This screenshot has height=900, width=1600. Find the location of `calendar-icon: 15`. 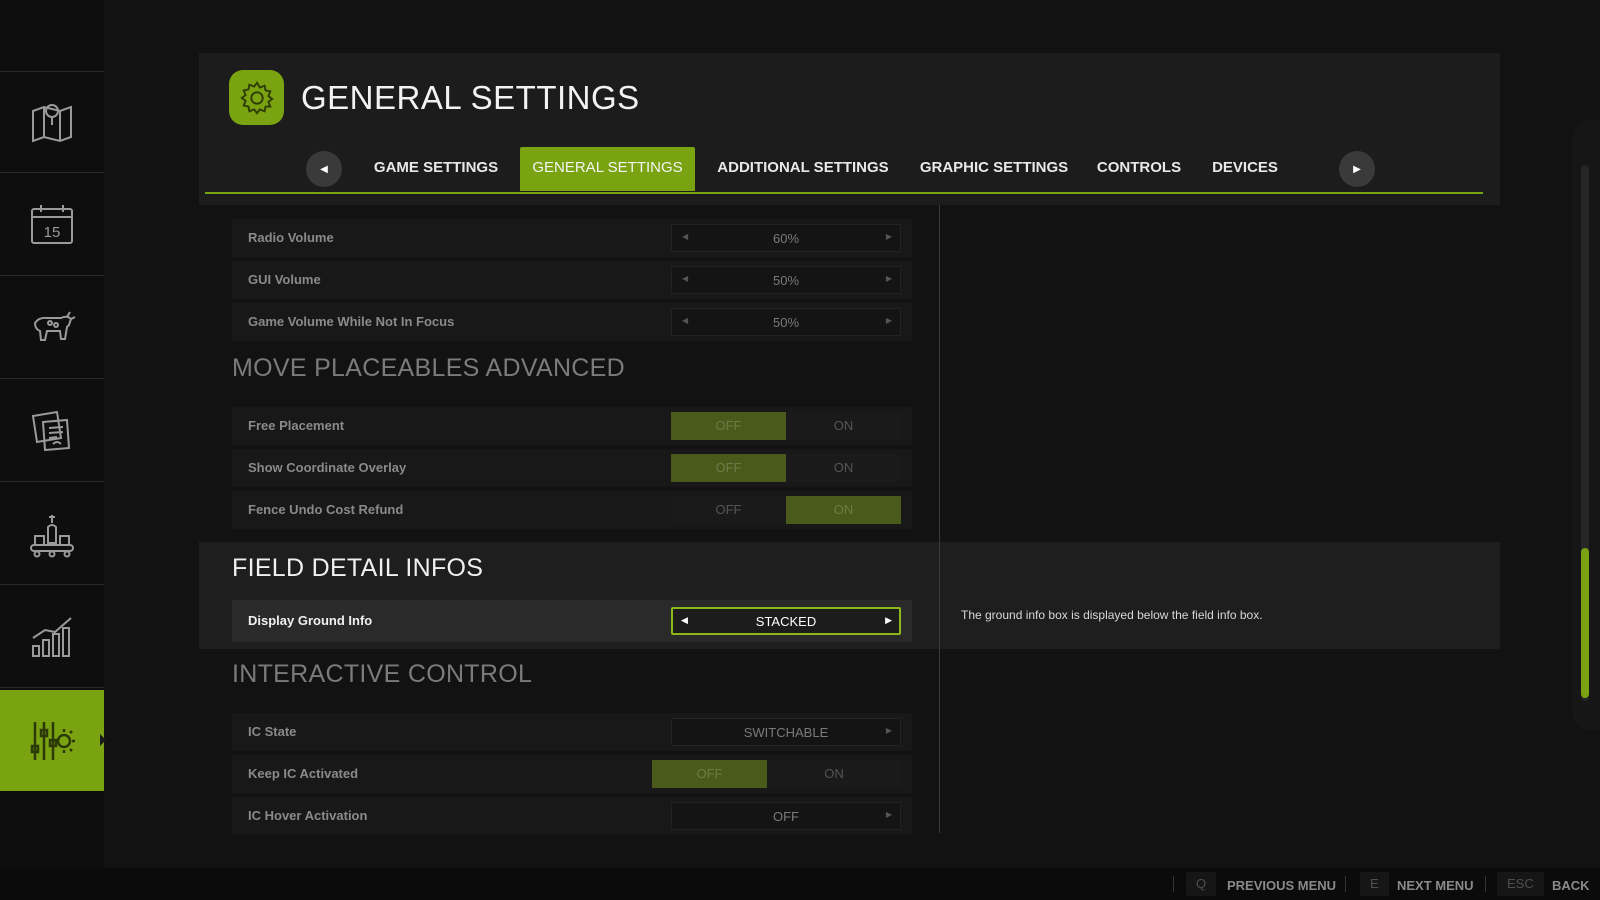

calendar-icon: 15 is located at coordinates (52, 224).